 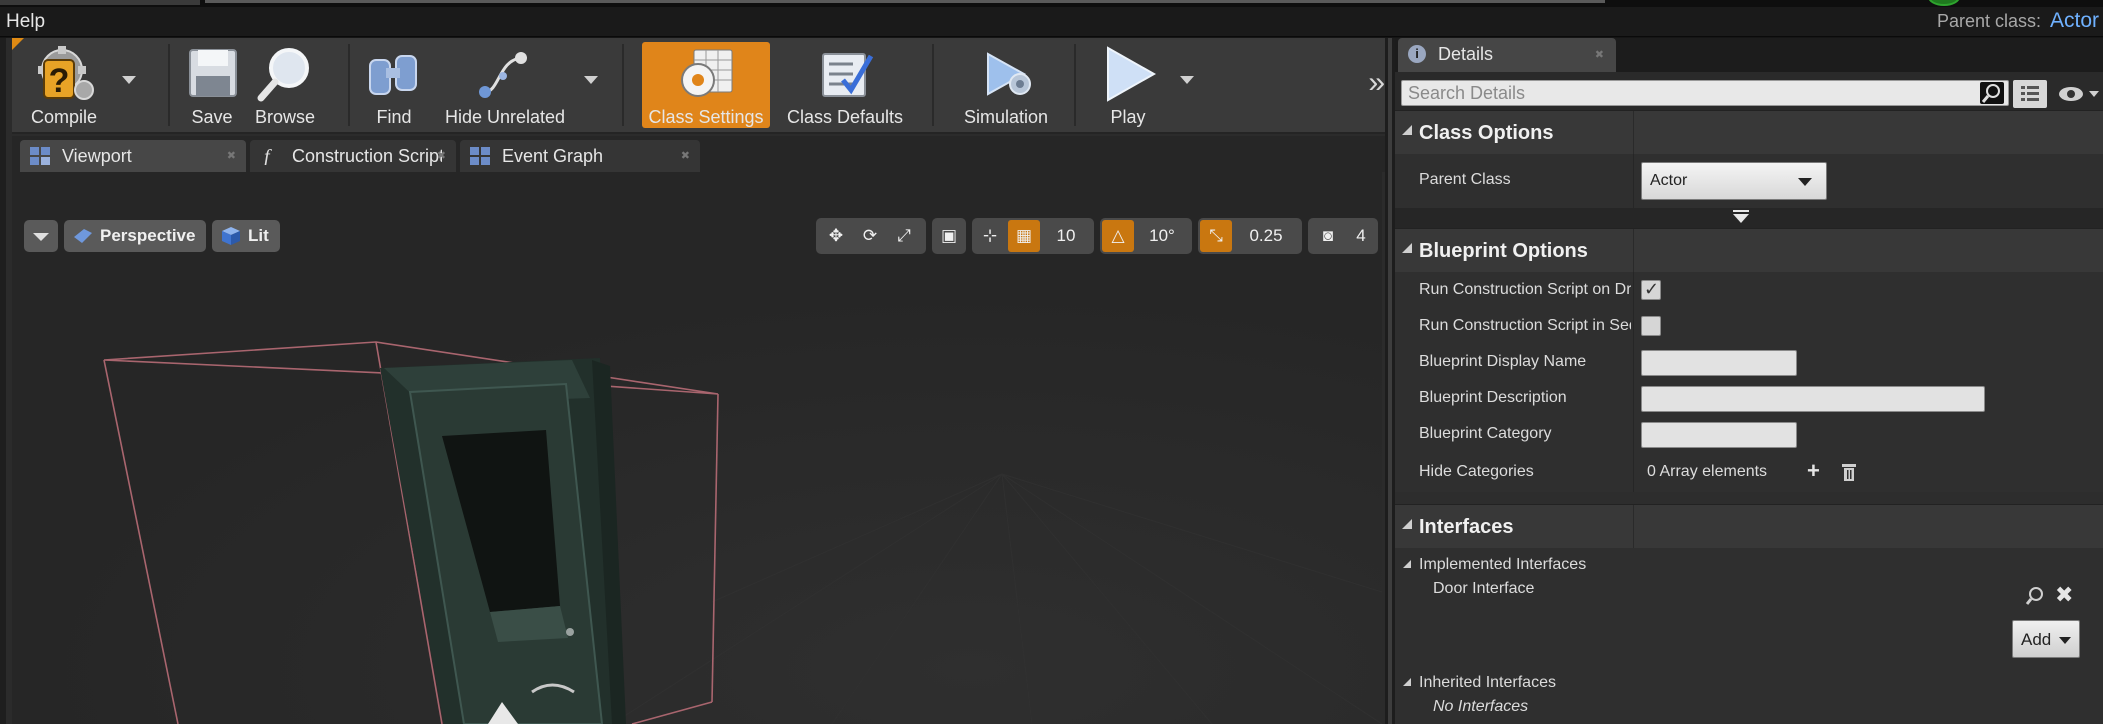 I want to click on simulation-label: Simulation, so click(x=1006, y=117).